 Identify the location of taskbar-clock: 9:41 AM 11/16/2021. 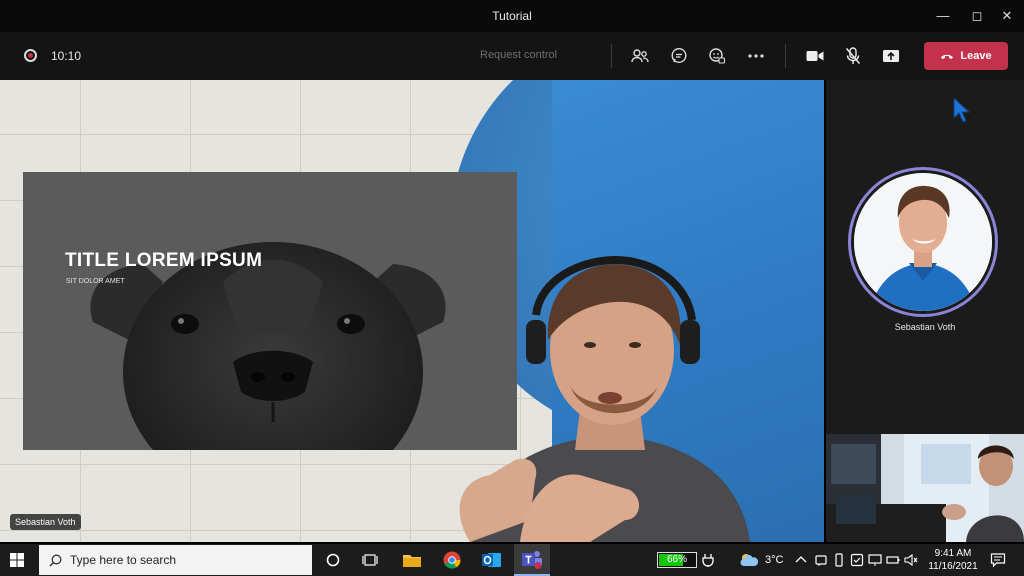
(953, 560).